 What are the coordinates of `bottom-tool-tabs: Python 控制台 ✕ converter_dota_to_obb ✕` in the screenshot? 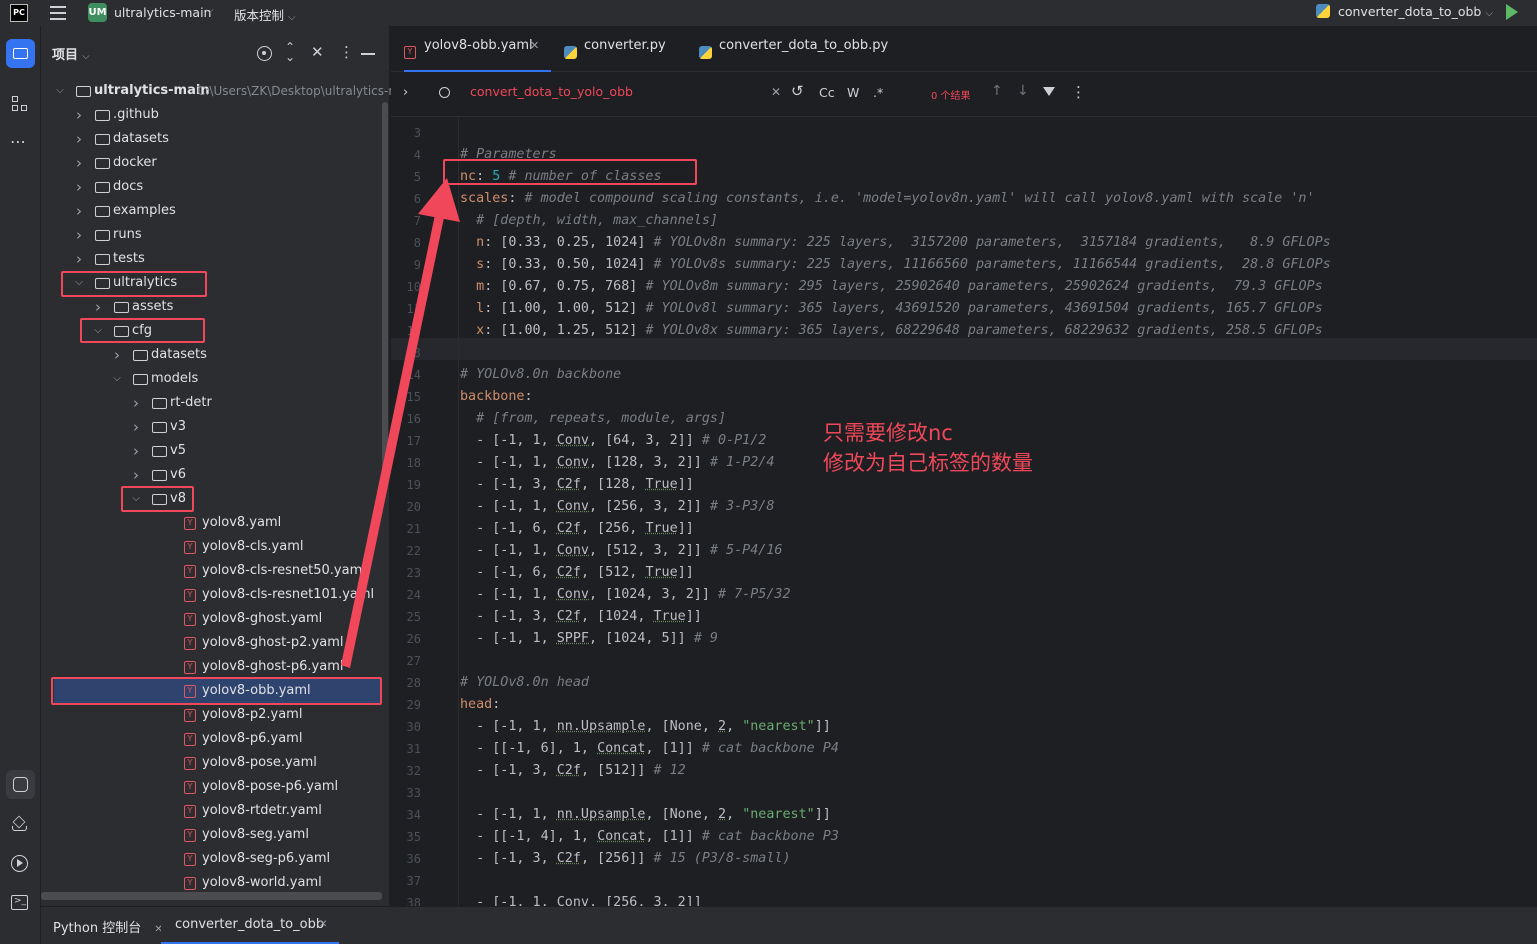 It's located at (789, 925).